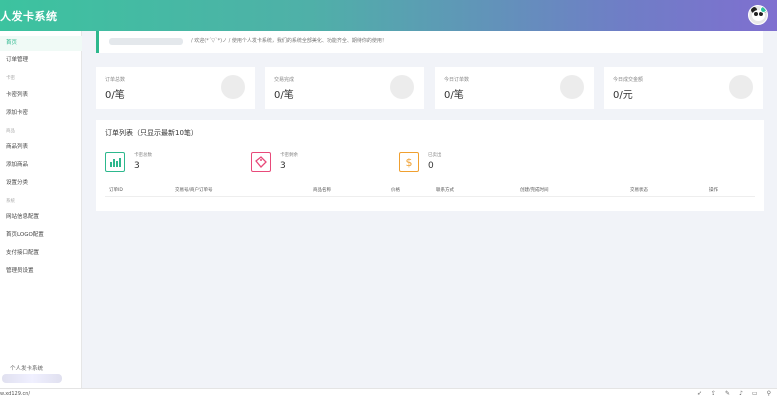 This screenshot has width=777, height=399. What do you see at coordinates (27, 369) in the screenshot?
I see `sidebar-footer-text: 个人发卡系统` at bounding box center [27, 369].